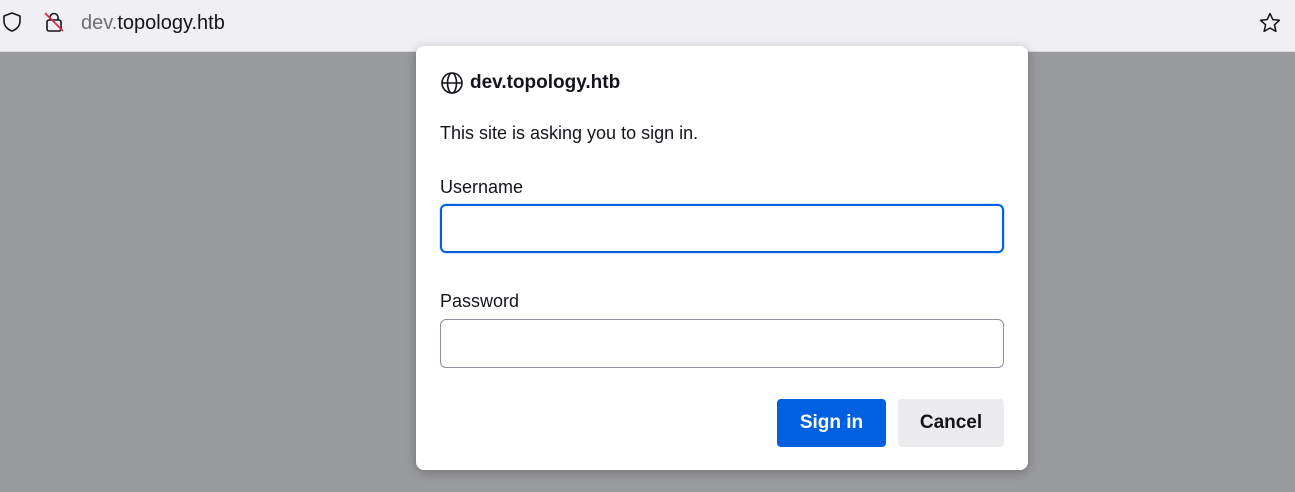 This screenshot has width=1295, height=492. What do you see at coordinates (452, 83) in the screenshot?
I see `globe-icon` at bounding box center [452, 83].